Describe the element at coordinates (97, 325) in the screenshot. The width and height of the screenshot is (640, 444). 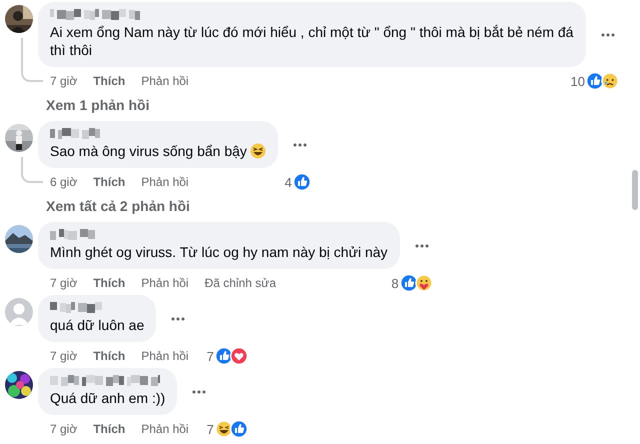
I see `comment-text: quá dữ luôn ae` at that location.